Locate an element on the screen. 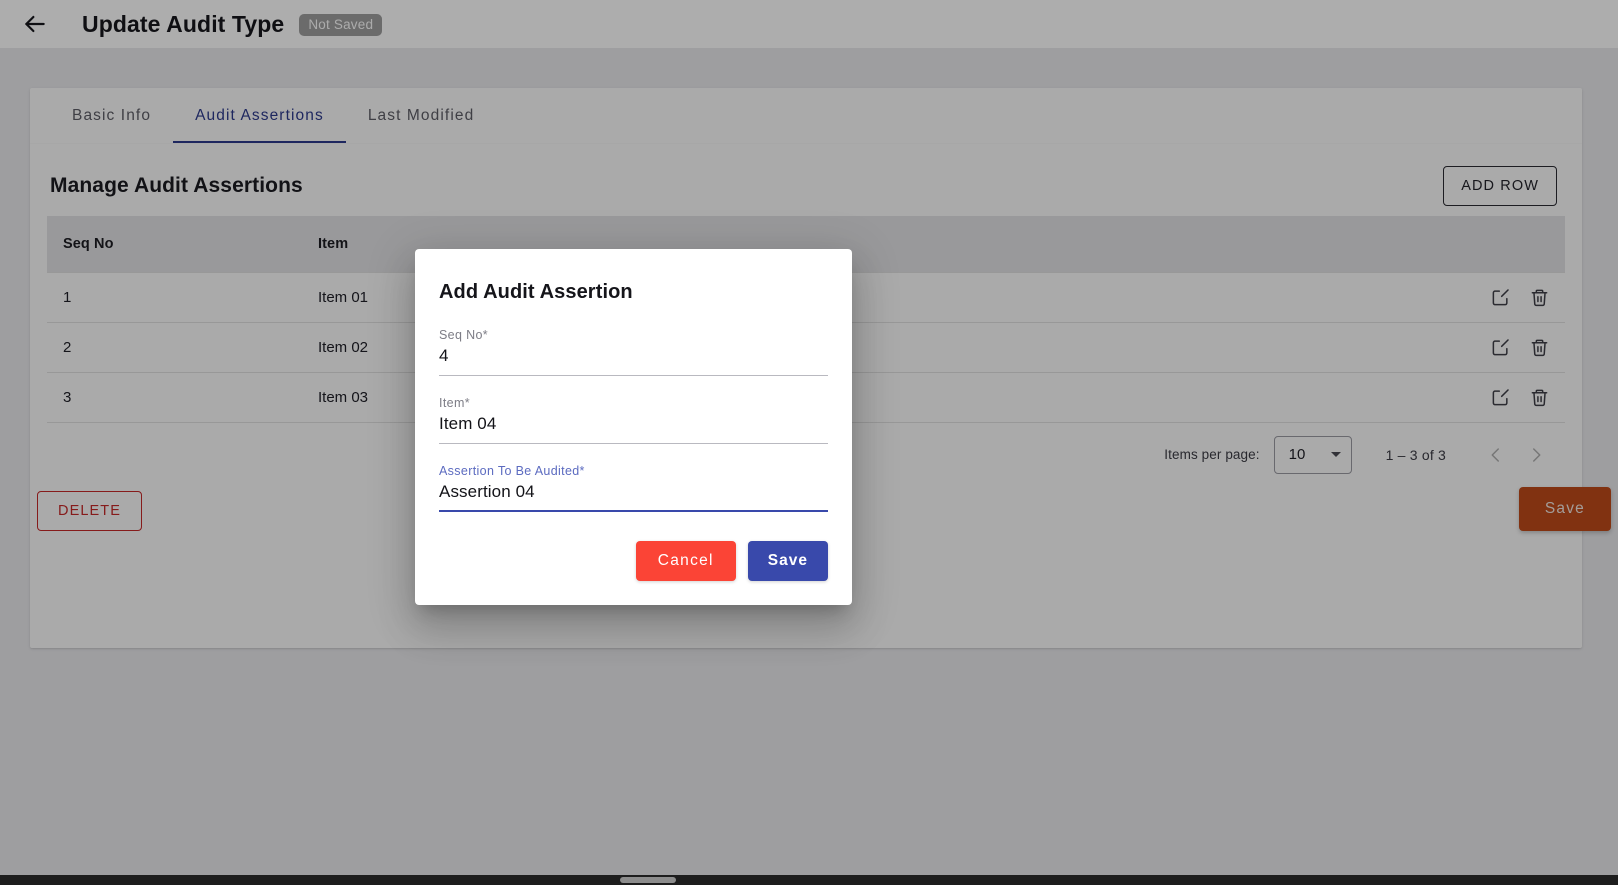 Image resolution: width=1618 pixels, height=885 pixels. horizontal-scrollbar is located at coordinates (809, 880).